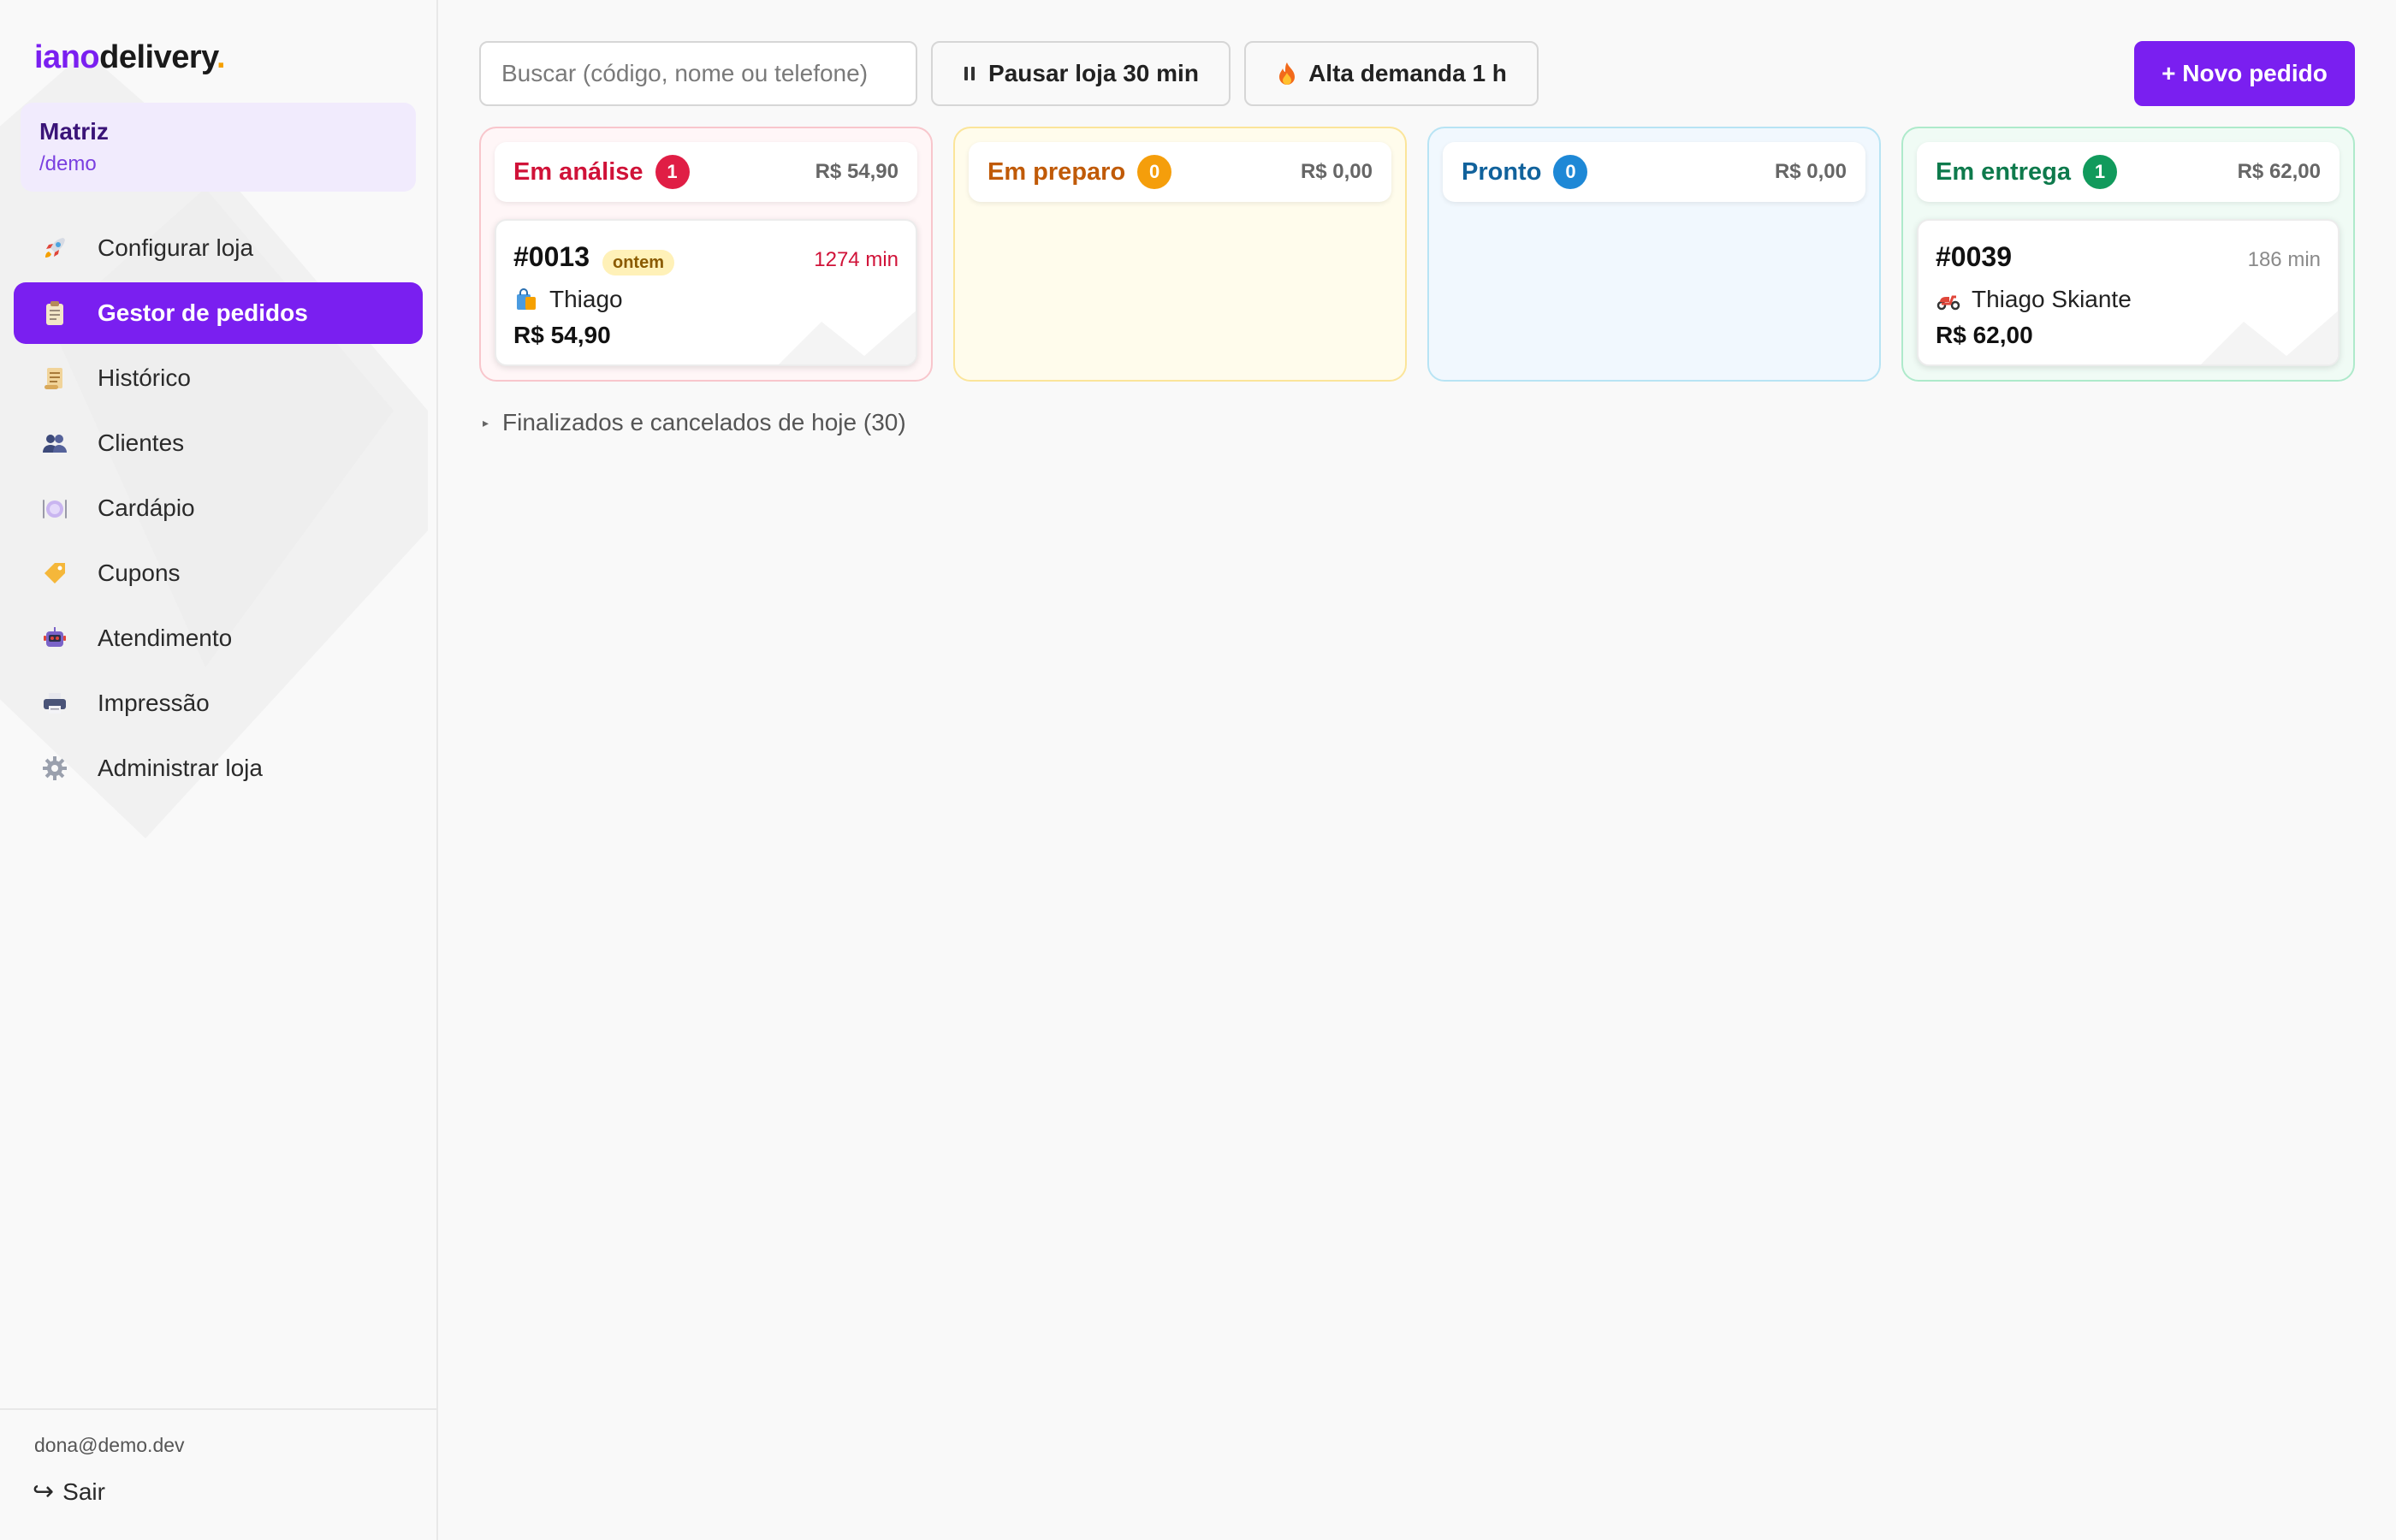  I want to click on search-input, so click(698, 73).